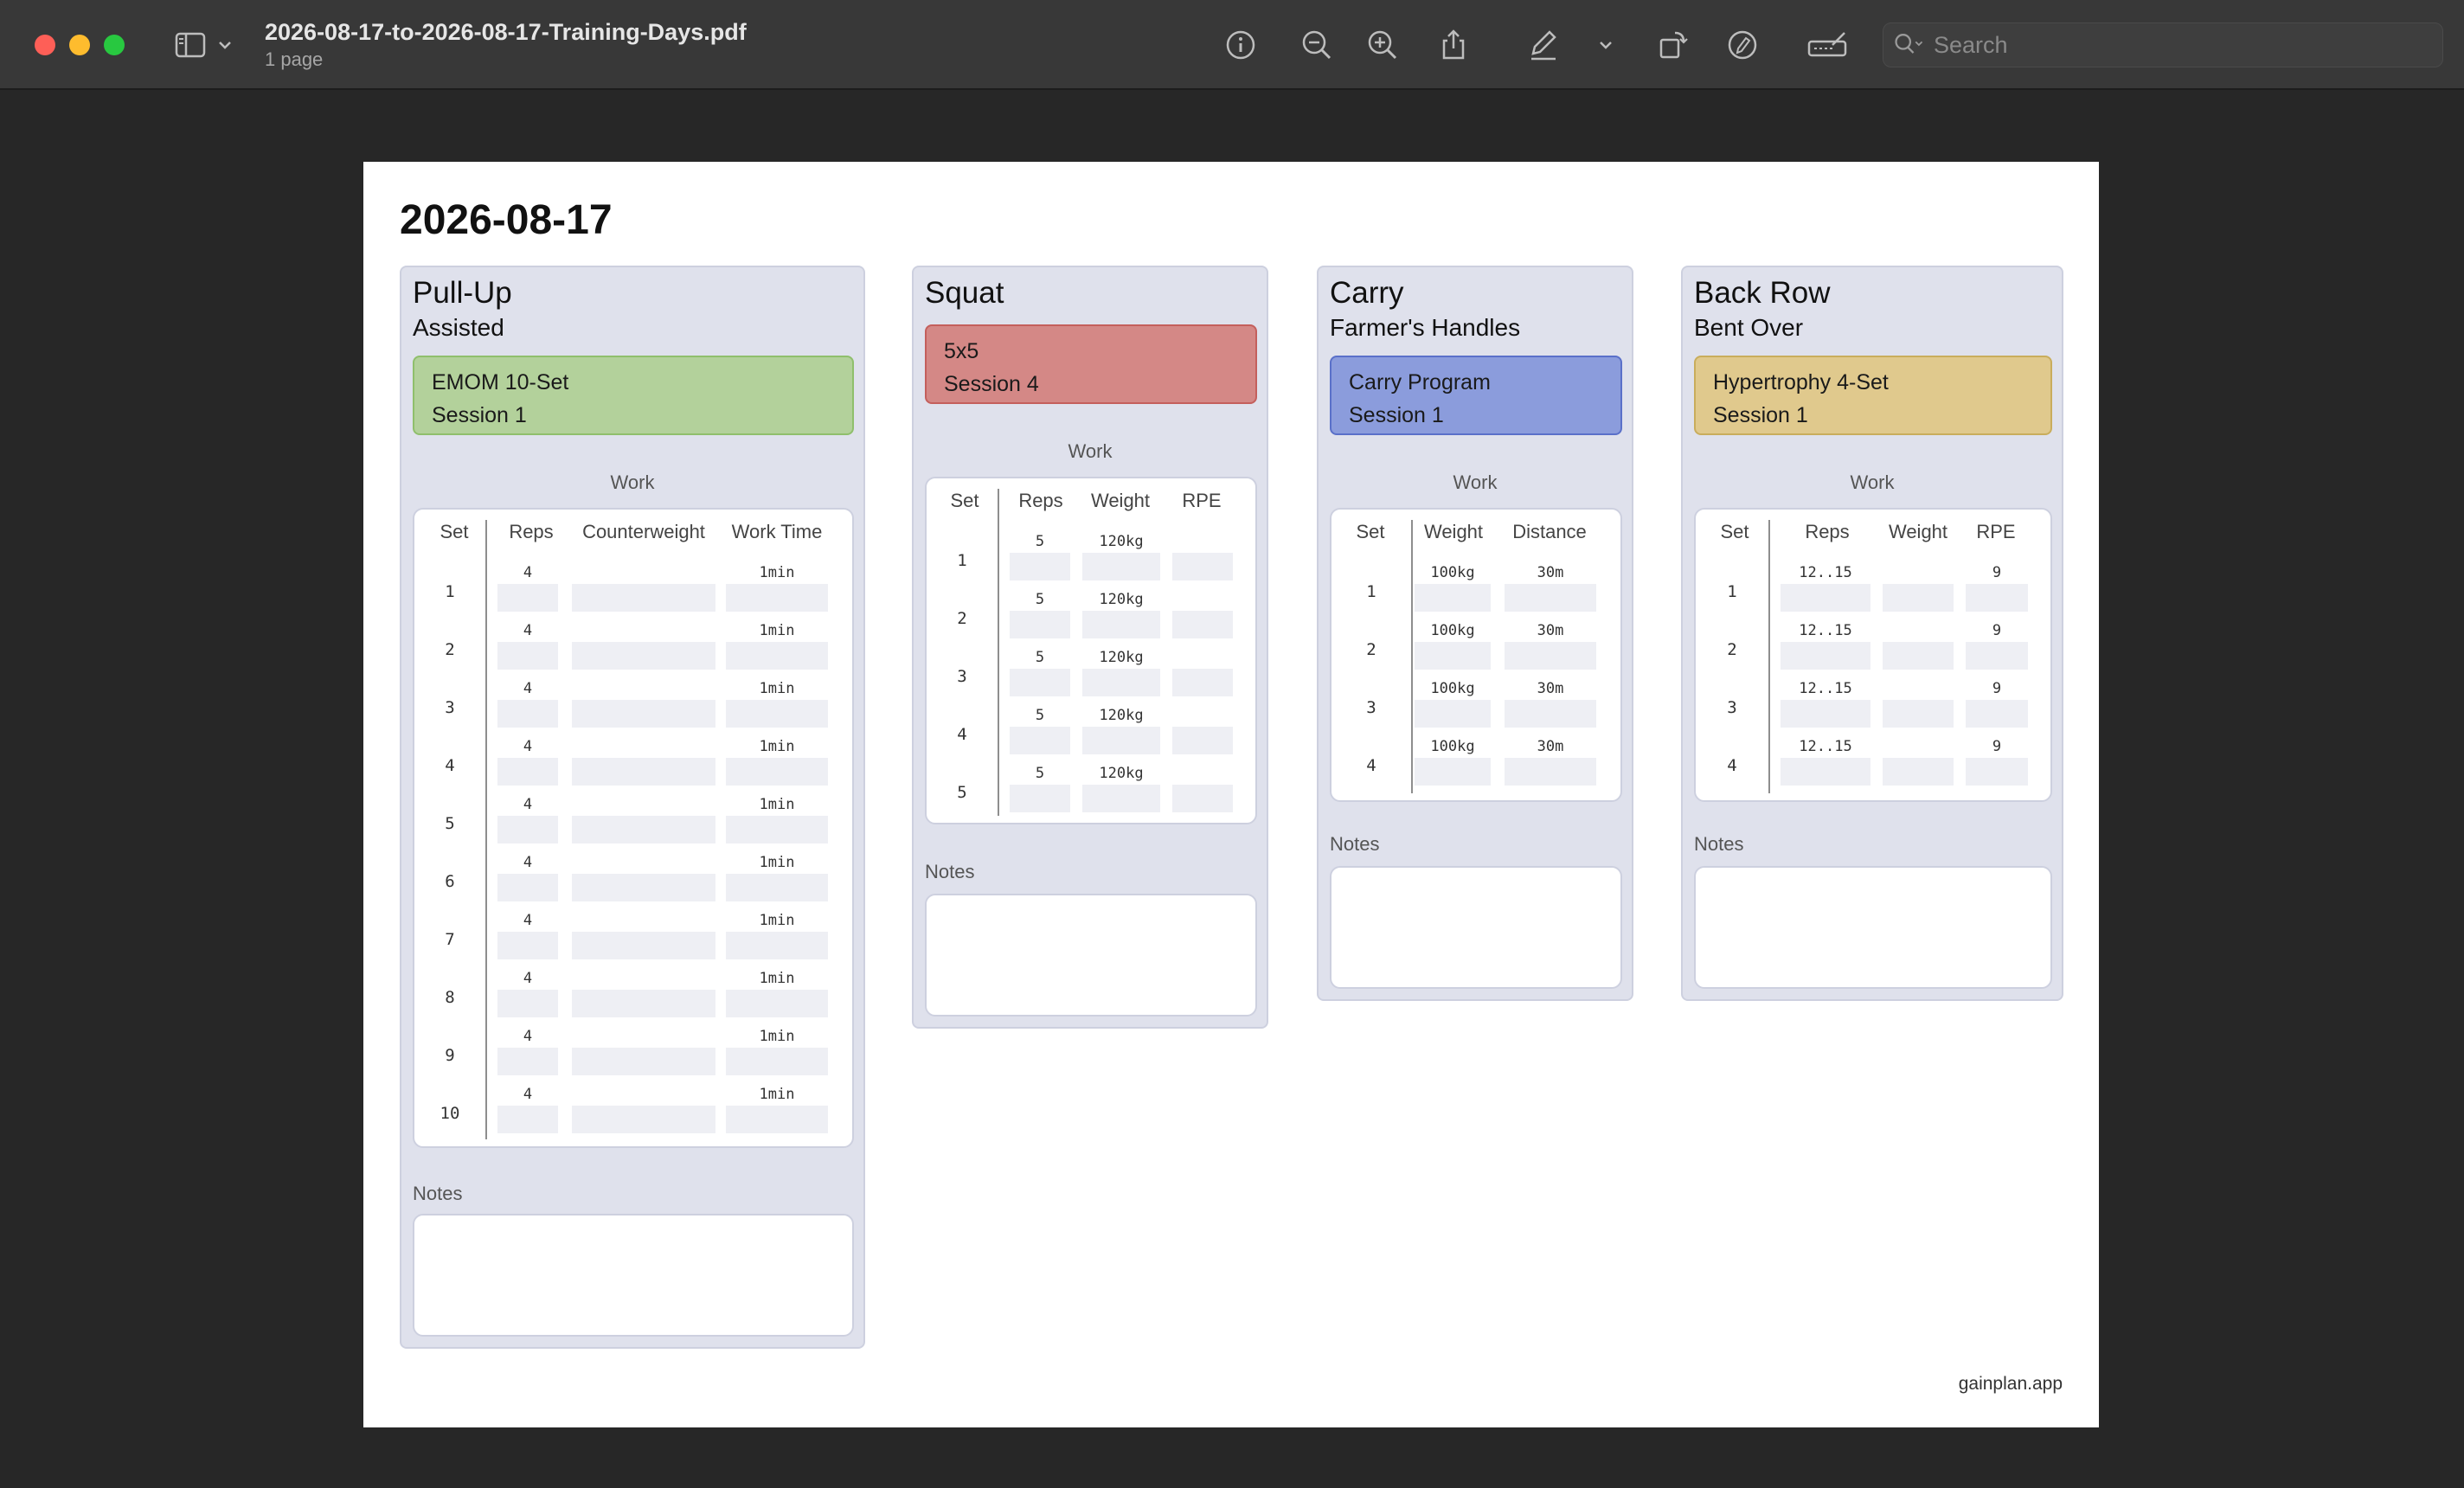 This screenshot has height=1488, width=2464. What do you see at coordinates (1743, 45) in the screenshot?
I see `pen-circle-icon` at bounding box center [1743, 45].